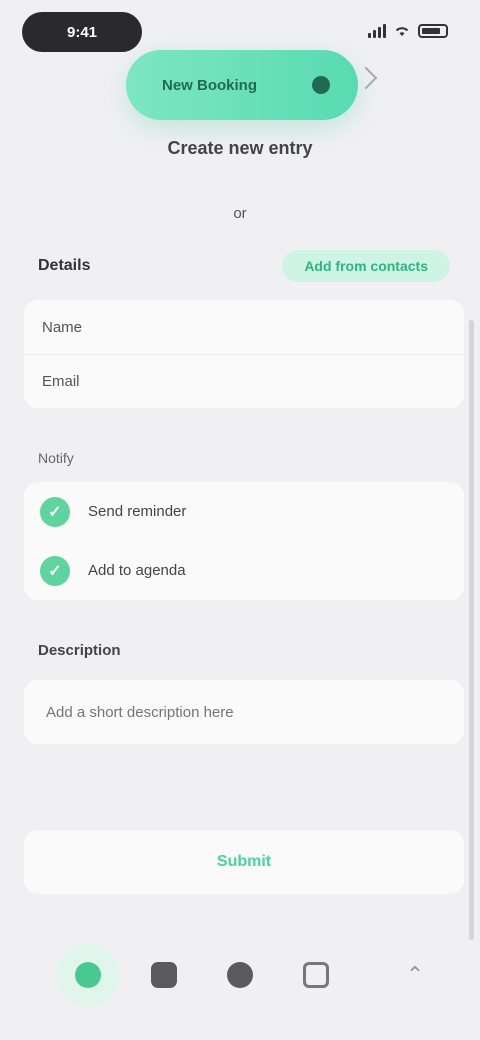 This screenshot has width=480, height=1040. I want to click on chat-icon, so click(240, 975).